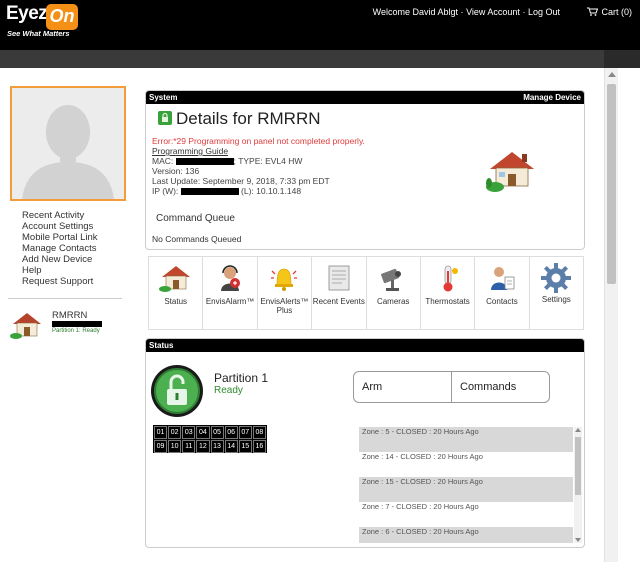  Describe the element at coordinates (258, 151) in the screenshot. I see `programming-guide-link: Programming Guide` at that location.